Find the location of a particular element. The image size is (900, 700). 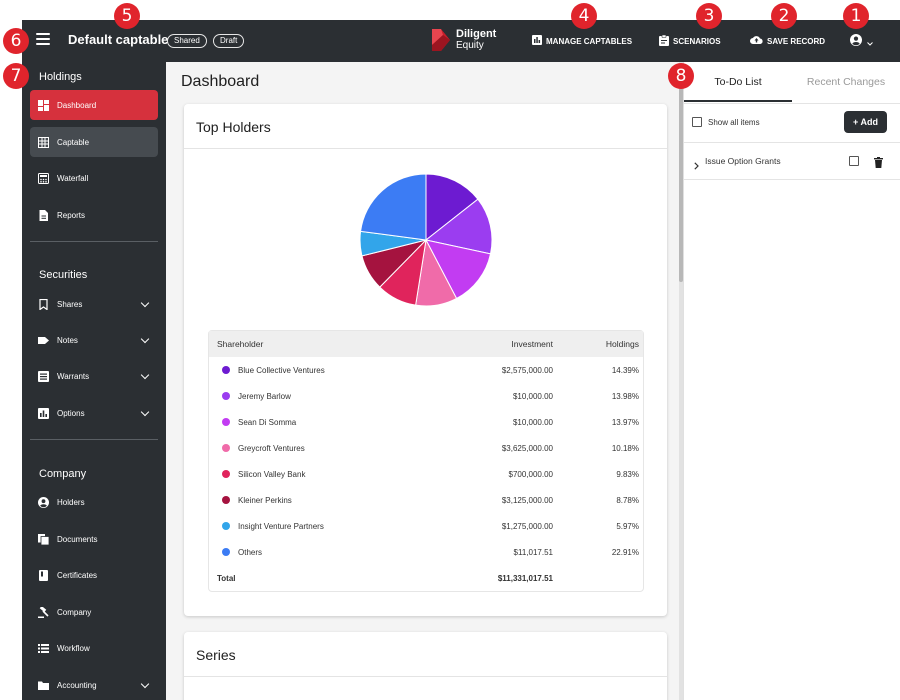

show-all-checkbox is located at coordinates (697, 122).